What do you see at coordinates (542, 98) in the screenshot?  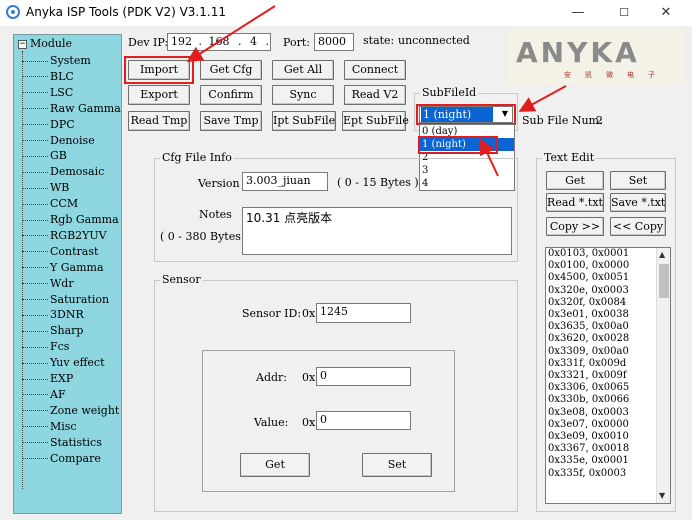 I see `annotation-arrow-select` at bounding box center [542, 98].